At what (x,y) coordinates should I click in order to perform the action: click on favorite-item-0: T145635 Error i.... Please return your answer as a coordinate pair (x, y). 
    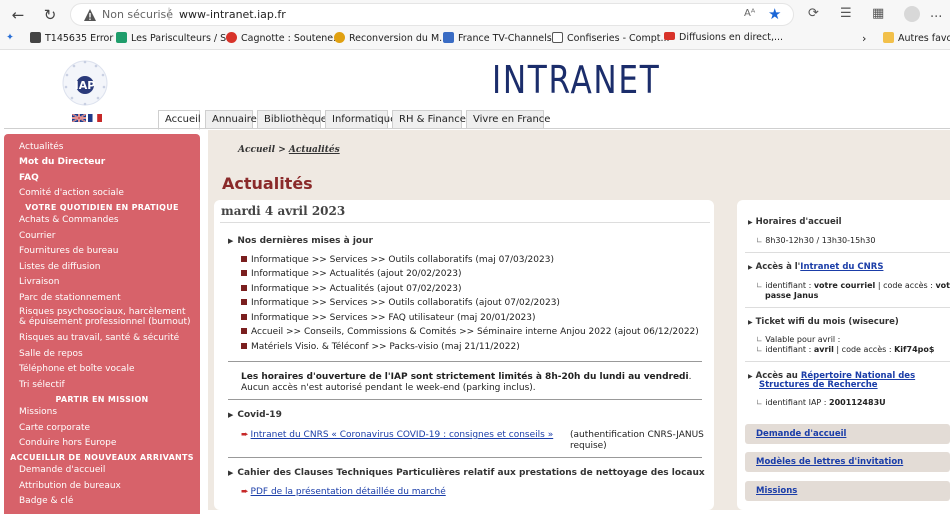
    Looking at the image, I should click on (79, 38).